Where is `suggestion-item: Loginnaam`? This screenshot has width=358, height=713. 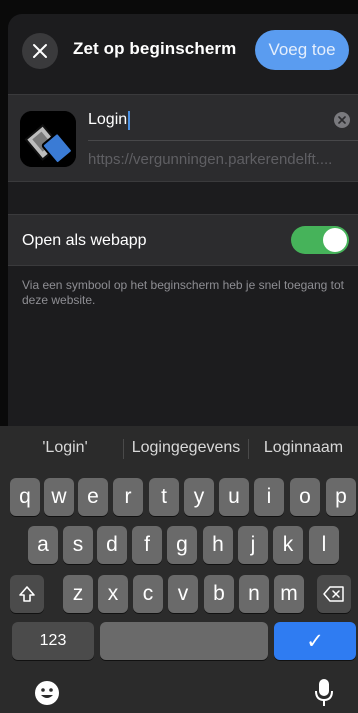
suggestion-item: Loginnaam is located at coordinates (303, 448).